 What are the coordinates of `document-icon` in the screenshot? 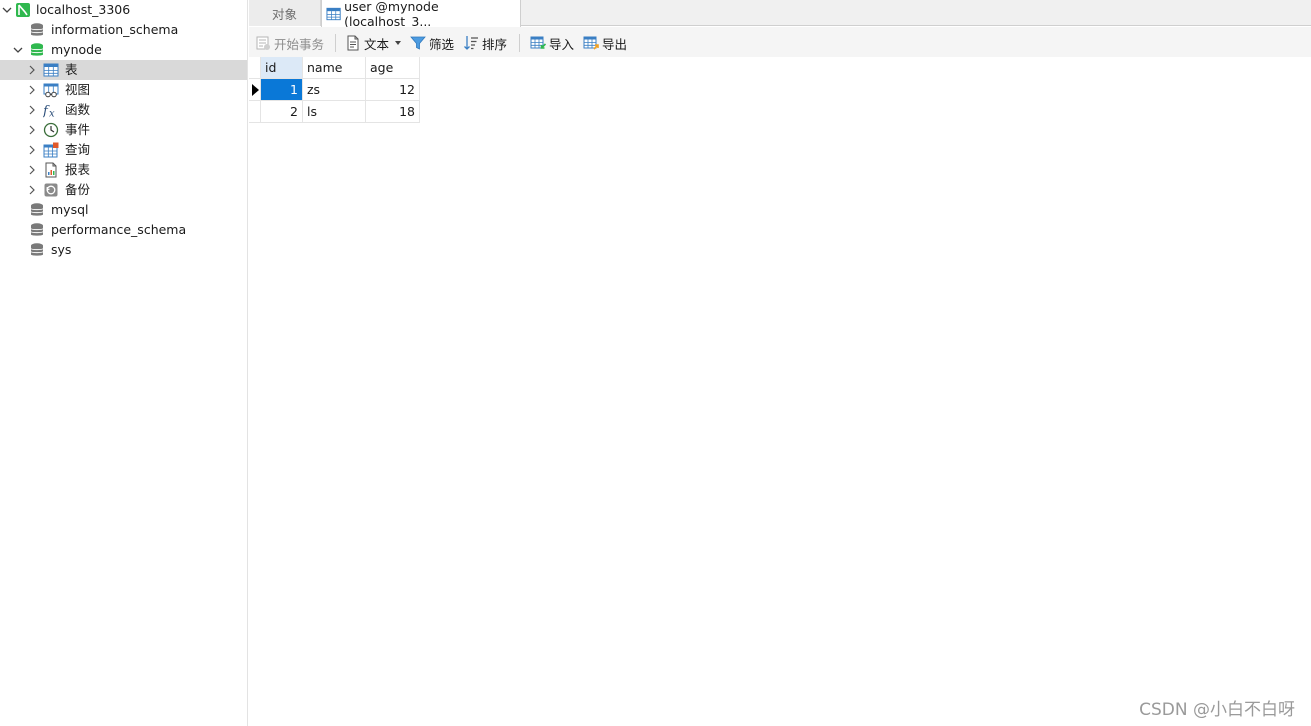 It's located at (353, 43).